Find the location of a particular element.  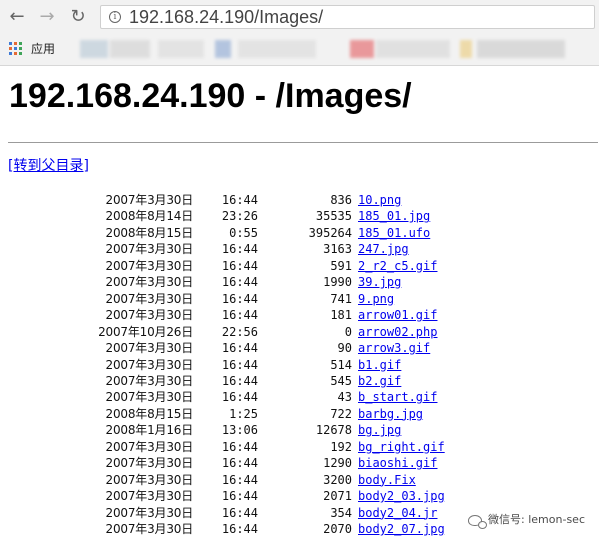

file-link: body2_03.jpg is located at coordinates (401, 496).